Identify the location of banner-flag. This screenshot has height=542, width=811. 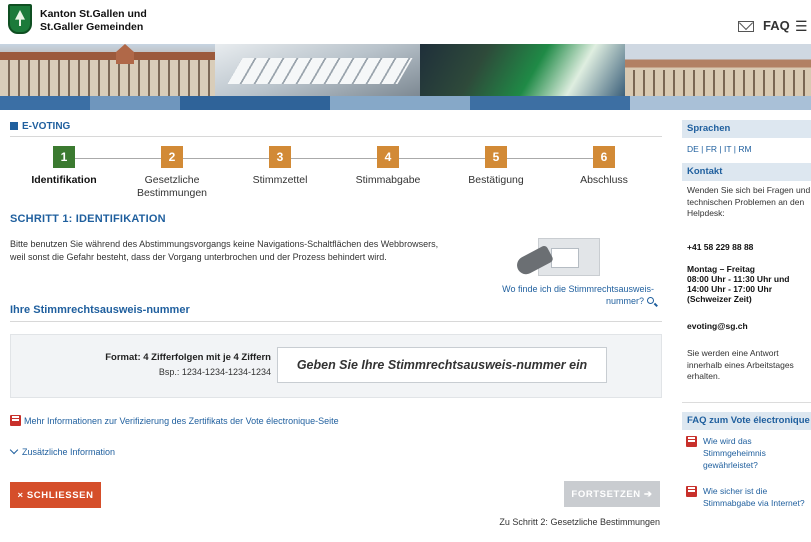
(522, 70).